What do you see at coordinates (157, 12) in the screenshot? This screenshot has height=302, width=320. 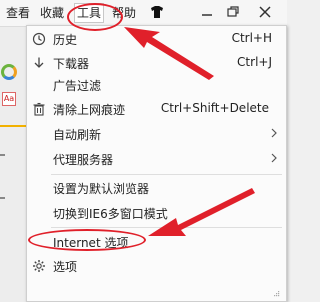 I see `skin-icon` at bounding box center [157, 12].